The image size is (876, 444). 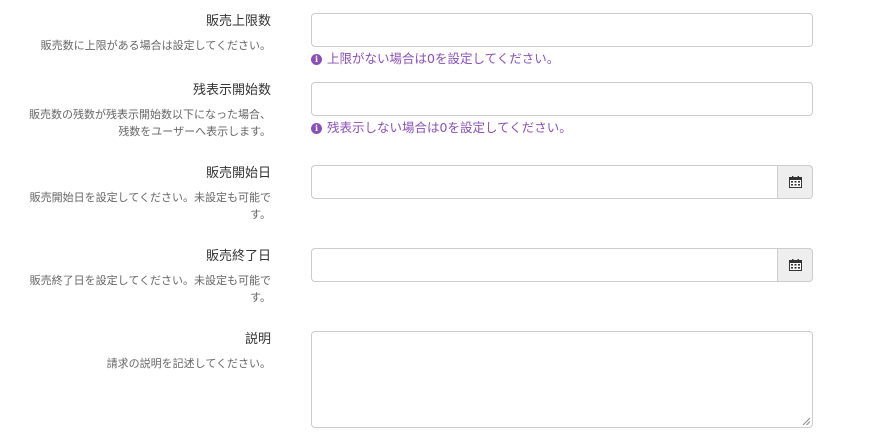 I want to click on sales-end-description-line2: す。, so click(x=260, y=297).